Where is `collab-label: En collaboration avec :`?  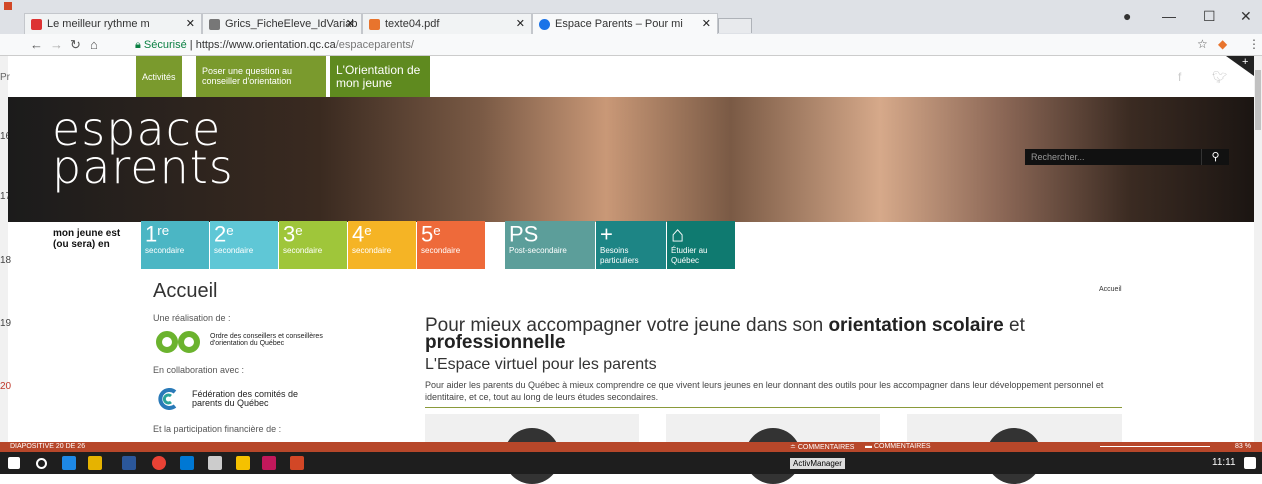 collab-label: En collaboration avec : is located at coordinates (199, 370).